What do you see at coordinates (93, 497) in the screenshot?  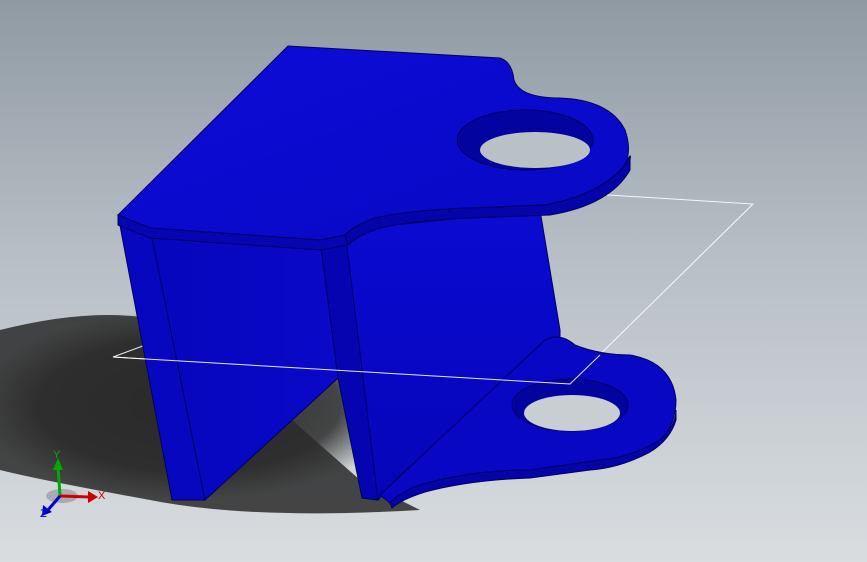 I see `triad-x-arrow-icon` at bounding box center [93, 497].